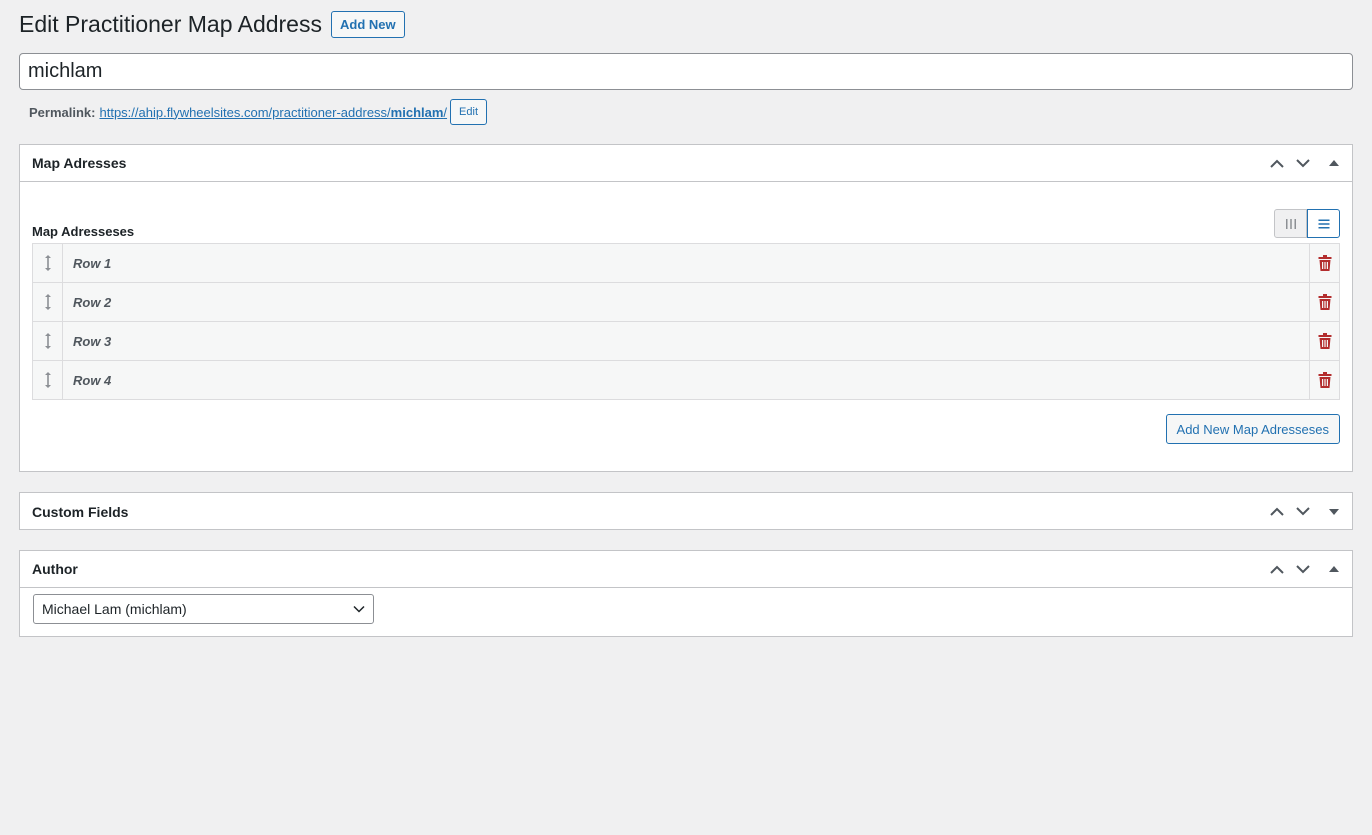 Image resolution: width=1372 pixels, height=835 pixels. Describe the element at coordinates (62, 112) in the screenshot. I see `permalink-label: Permalink:` at that location.